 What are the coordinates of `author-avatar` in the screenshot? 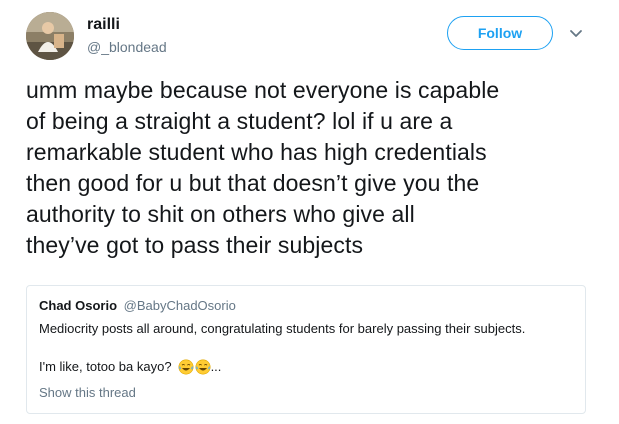 It's located at (50, 36).